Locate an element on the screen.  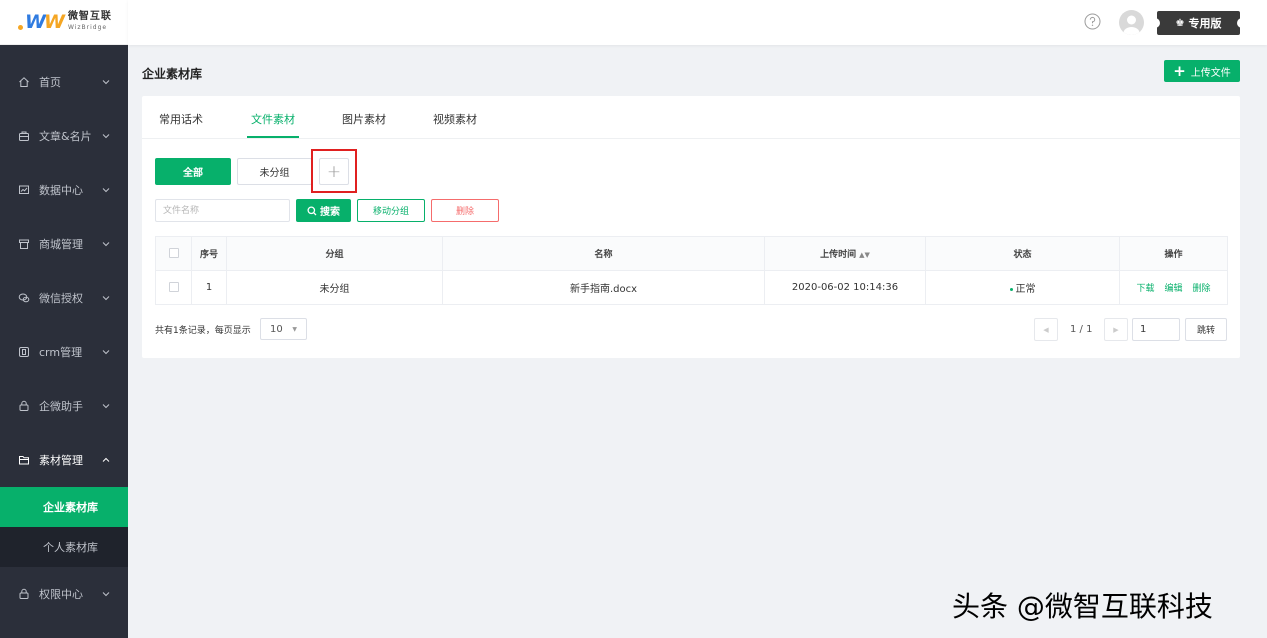
sidebar-item-permissions: 权限中心 is located at coordinates (64, 594).